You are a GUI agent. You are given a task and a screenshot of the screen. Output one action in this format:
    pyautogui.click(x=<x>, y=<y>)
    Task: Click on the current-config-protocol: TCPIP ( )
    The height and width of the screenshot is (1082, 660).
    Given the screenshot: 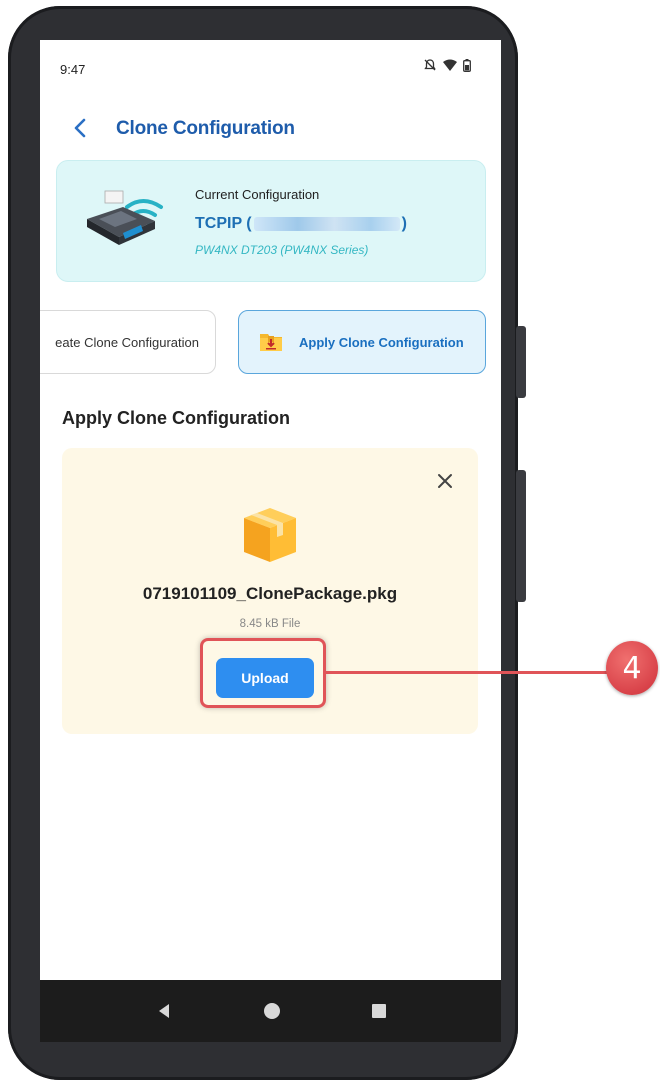 What is the action you would take?
    pyautogui.click(x=301, y=224)
    